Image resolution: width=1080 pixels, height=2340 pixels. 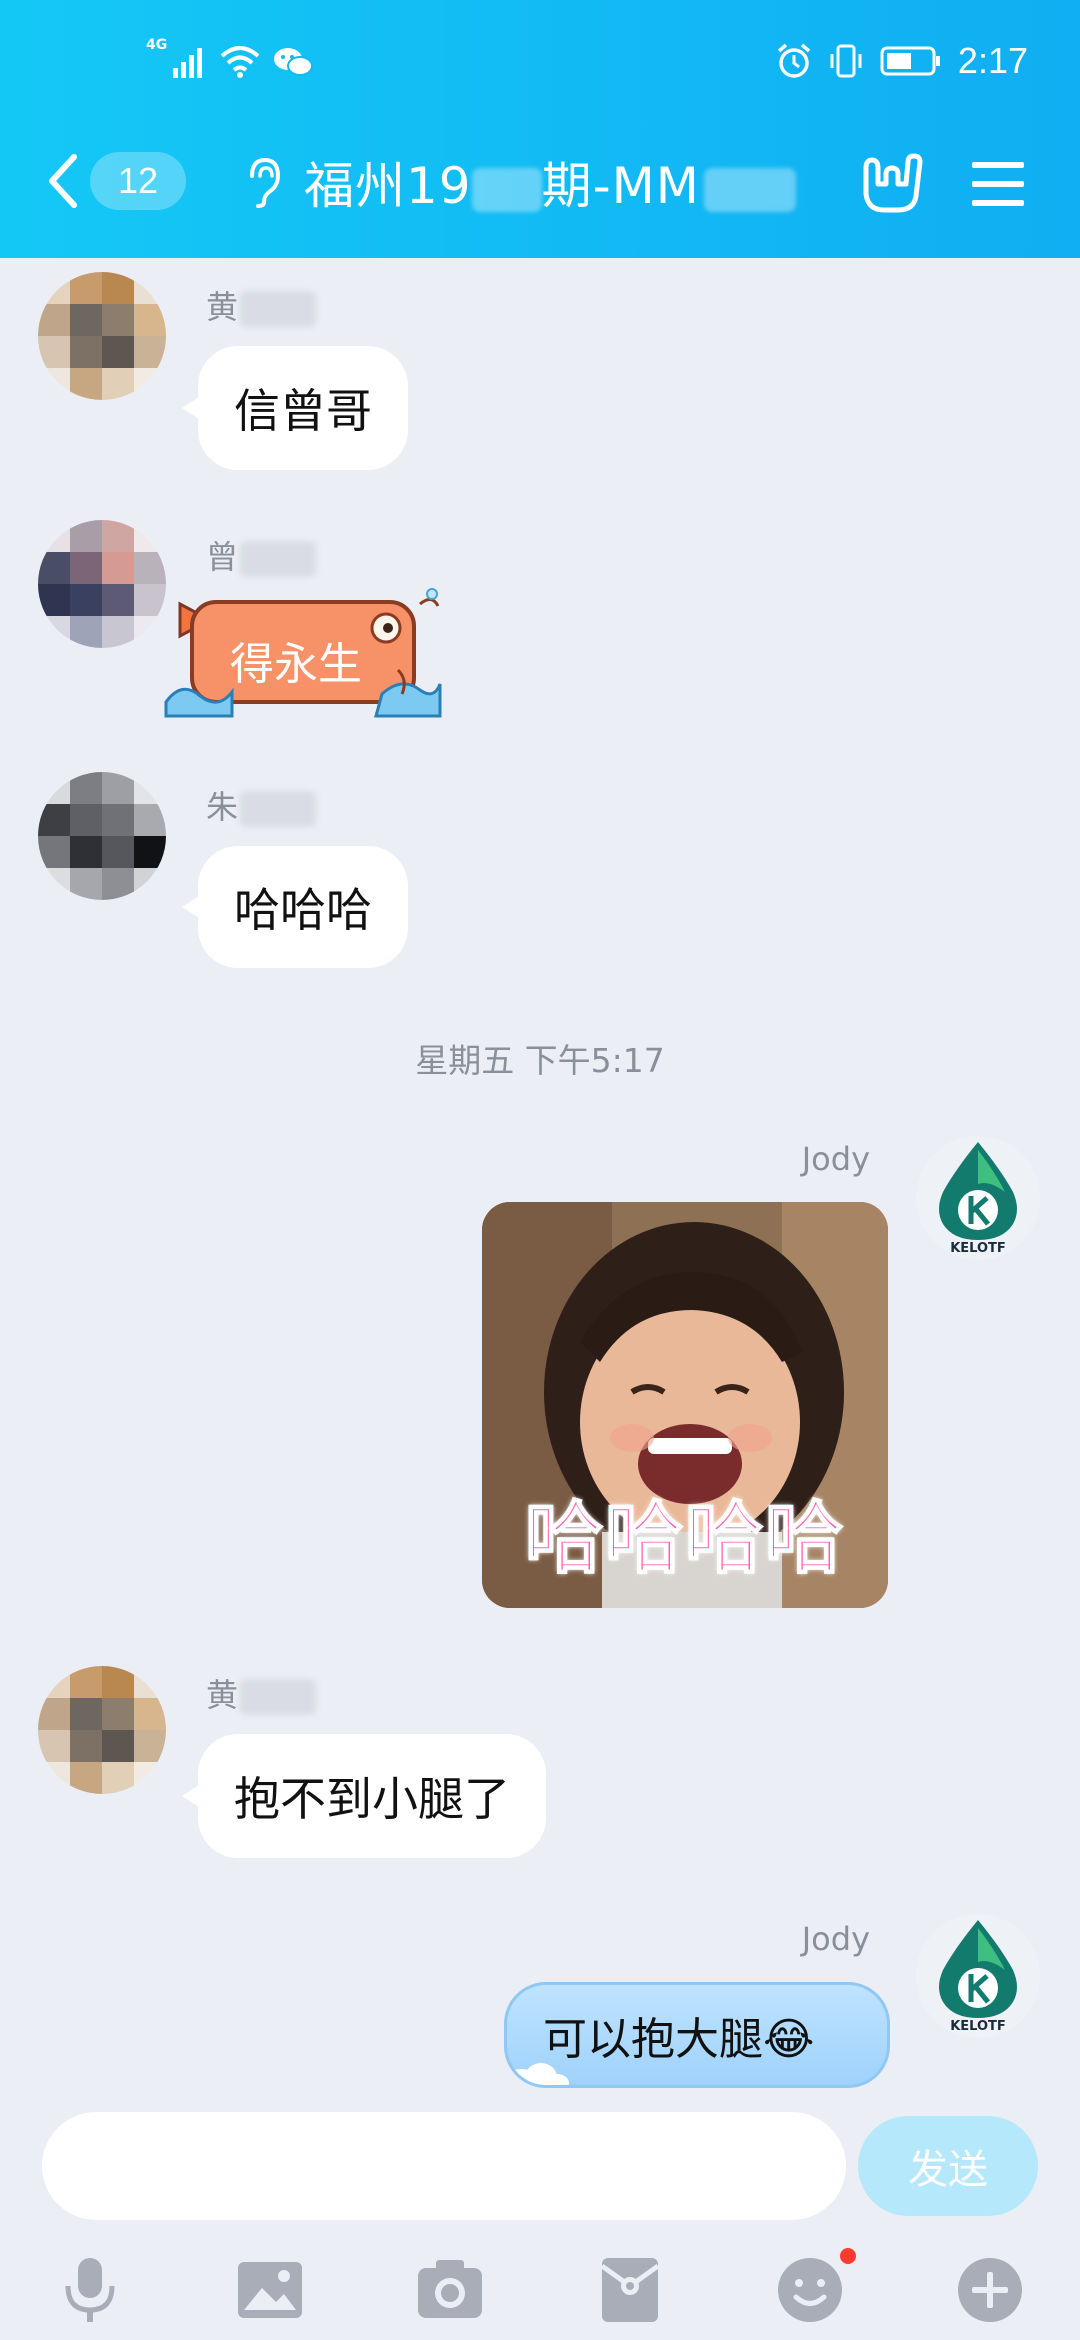 I want to click on notification-dot, so click(x=848, y=2256).